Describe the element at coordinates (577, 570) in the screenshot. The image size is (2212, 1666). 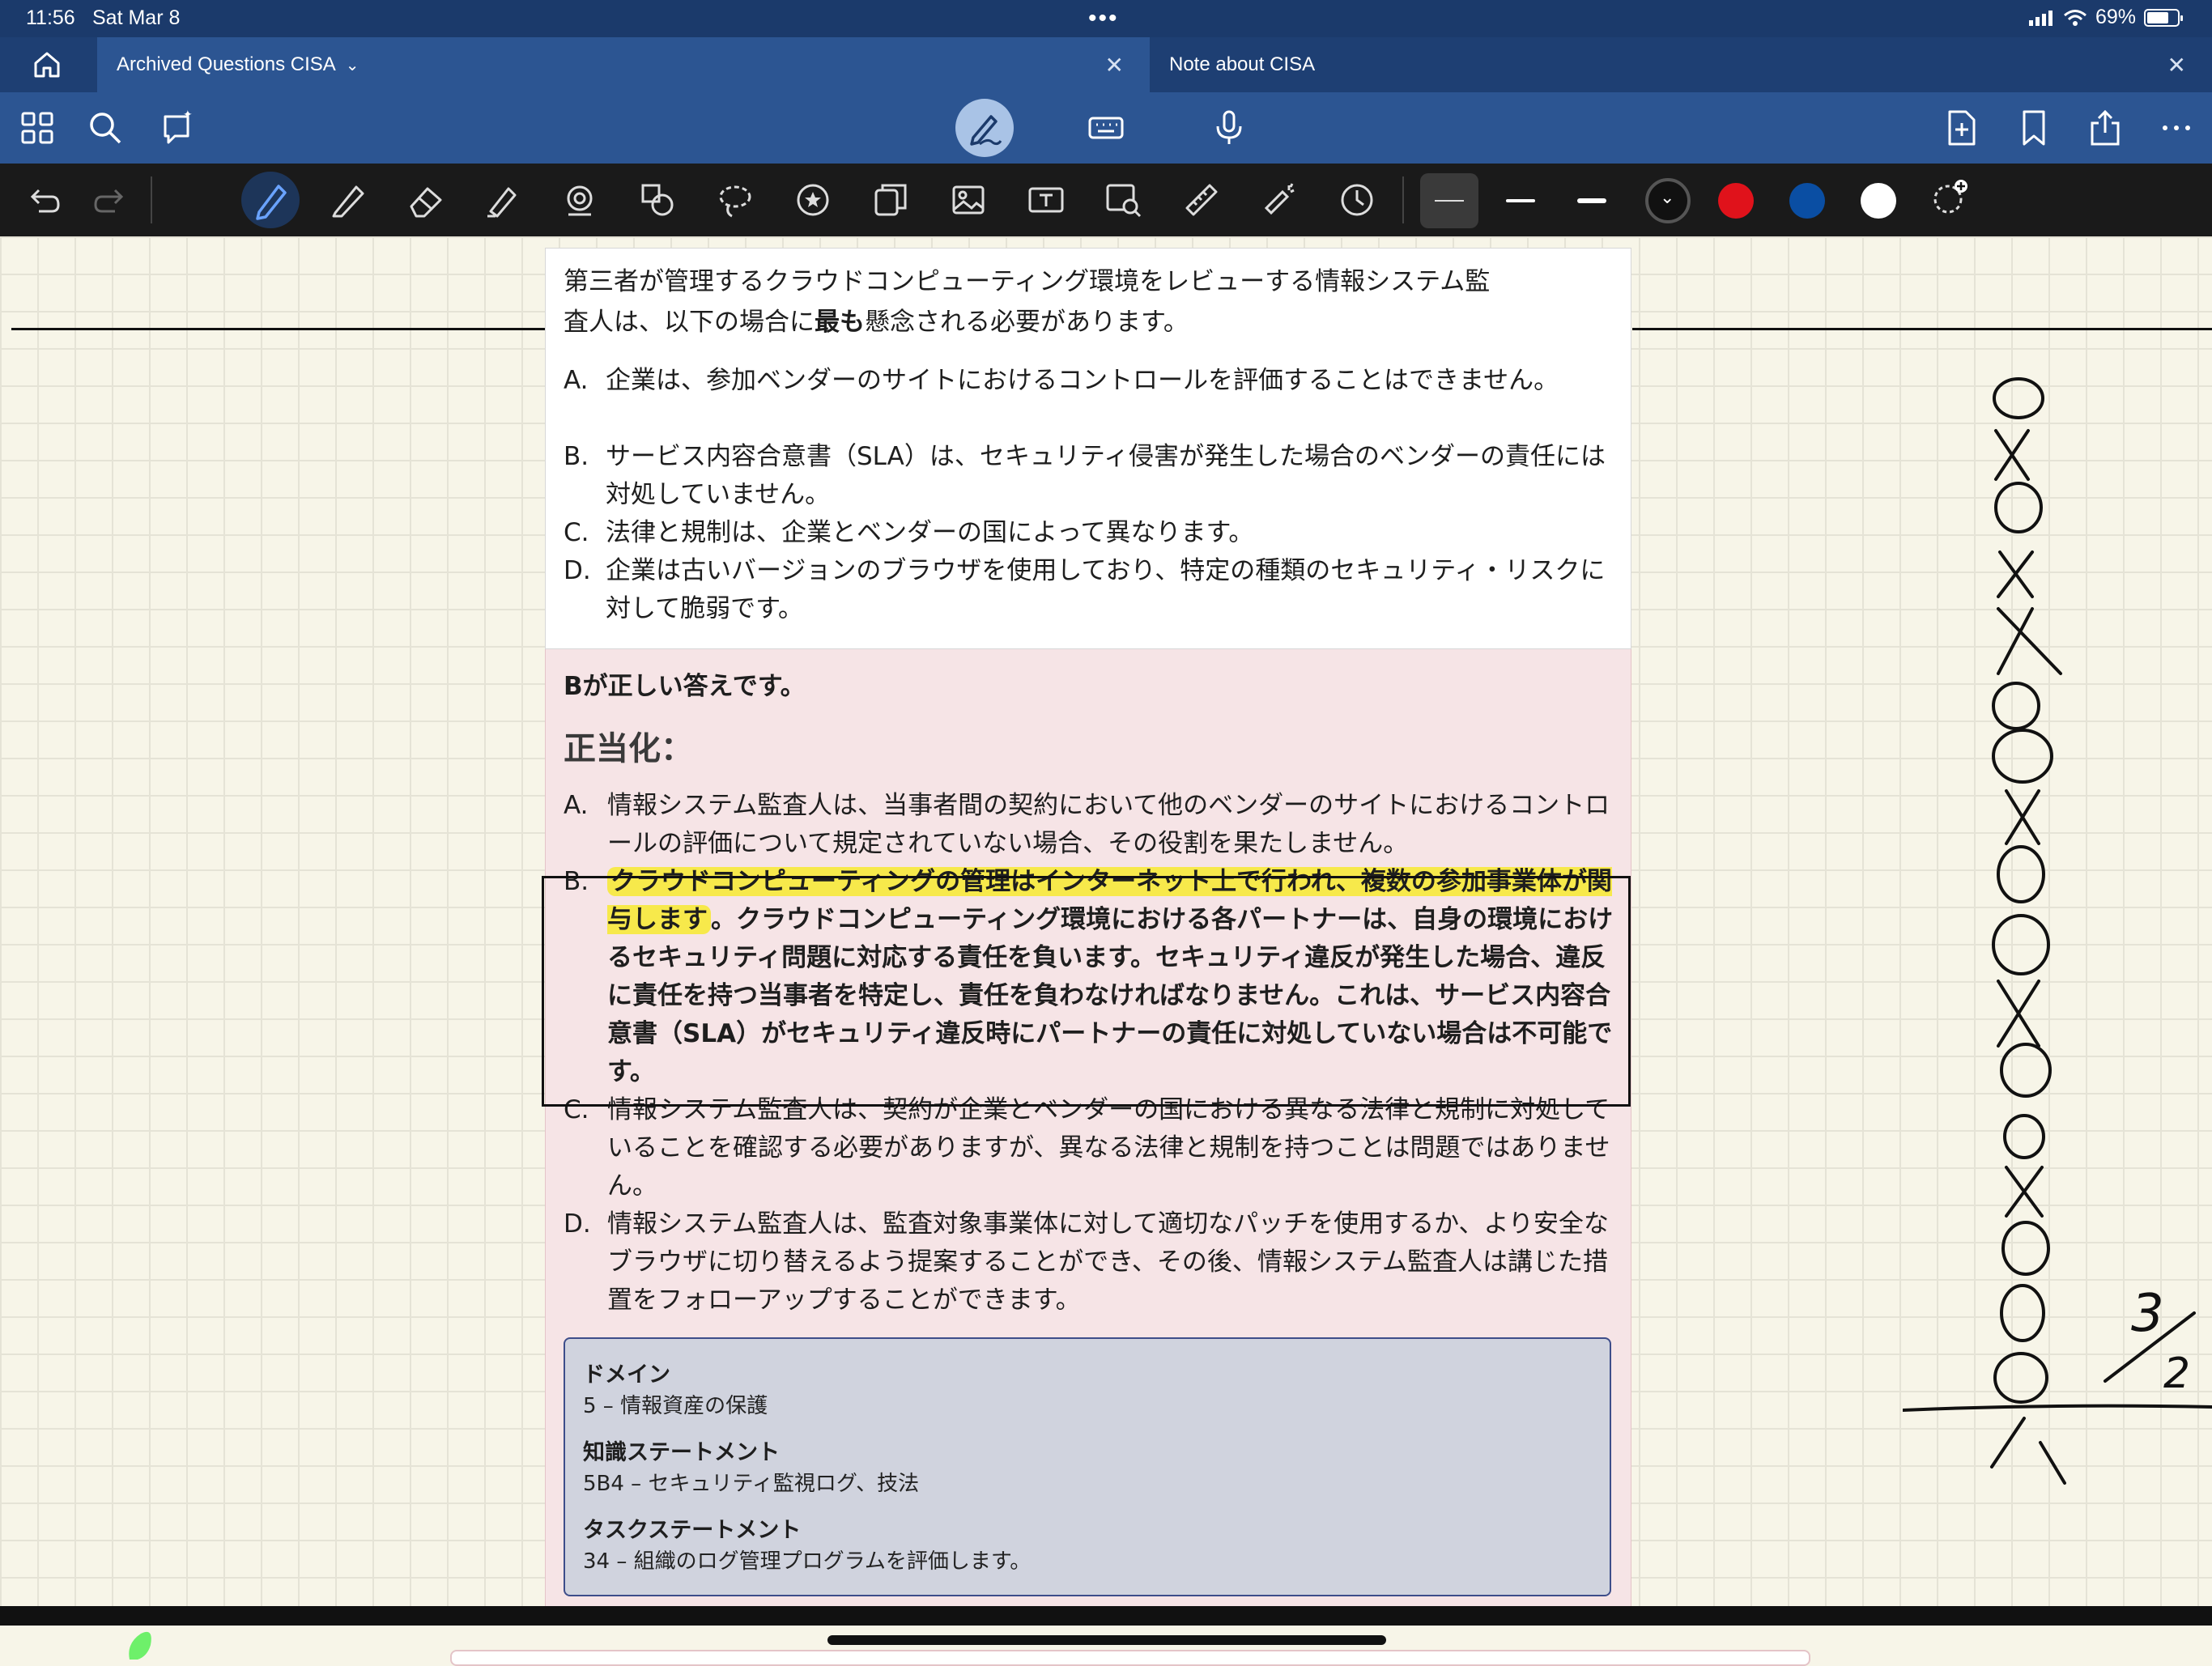
I see `option-letter: D.` at that location.